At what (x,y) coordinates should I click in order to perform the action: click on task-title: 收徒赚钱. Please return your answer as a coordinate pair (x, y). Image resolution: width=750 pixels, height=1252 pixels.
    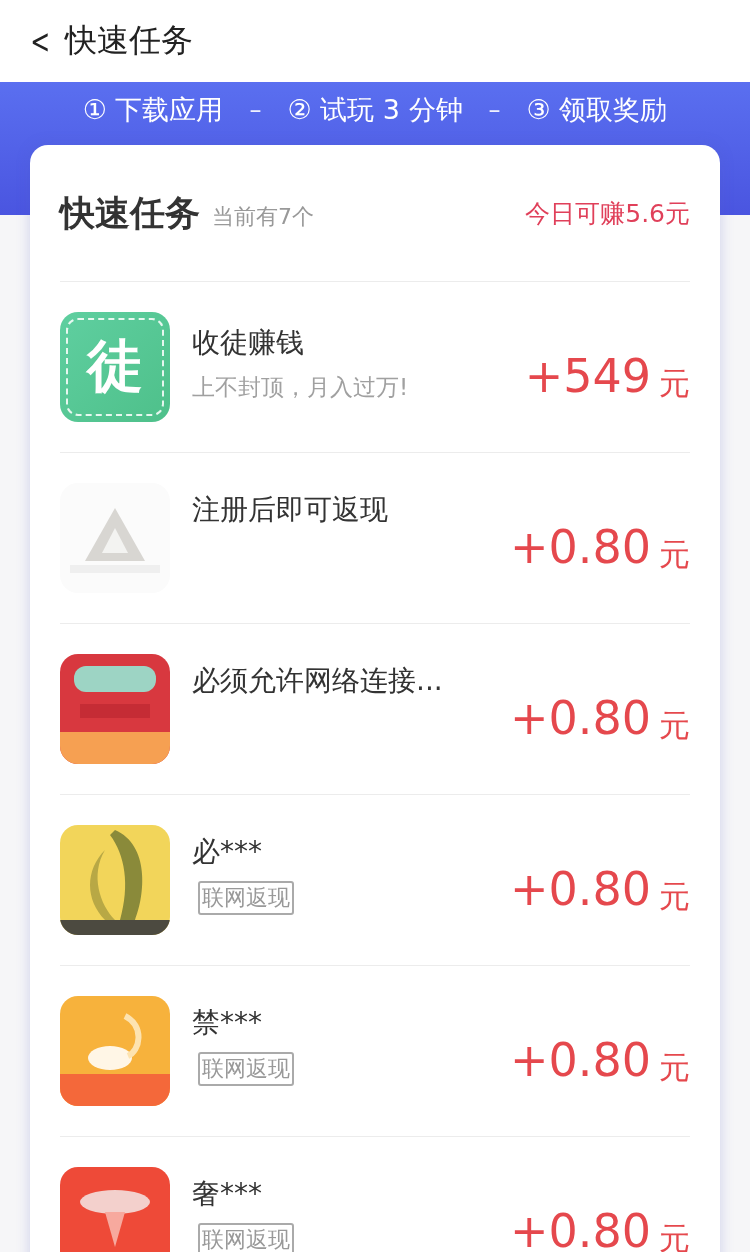
    Looking at the image, I should click on (248, 343).